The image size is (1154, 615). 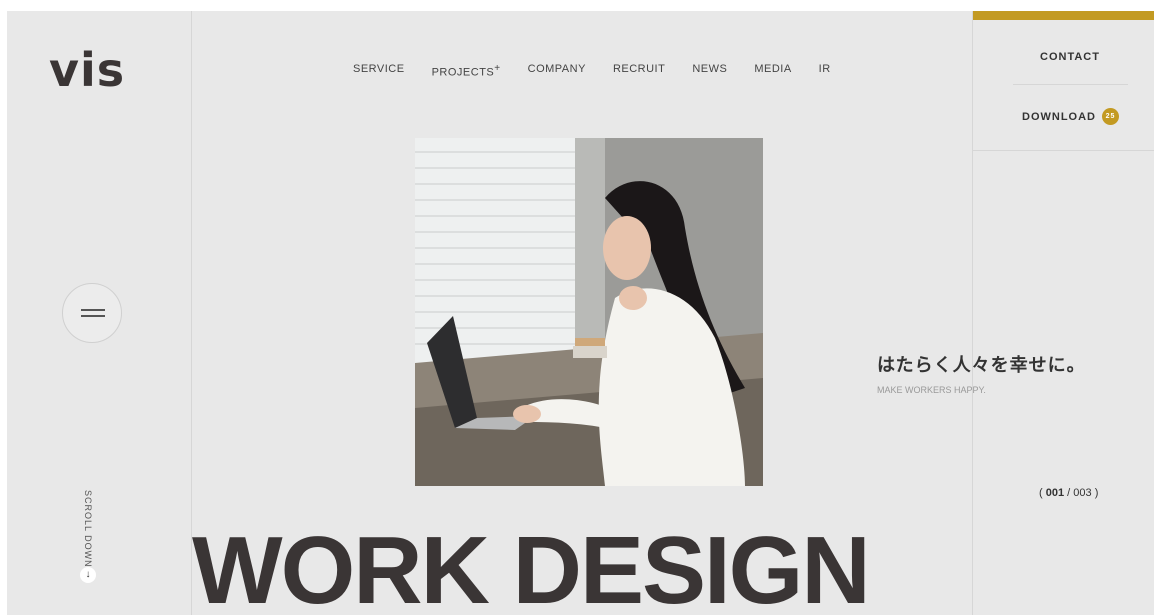 What do you see at coordinates (463, 72) in the screenshot?
I see `nav-item-projects-label: PROJECTS` at bounding box center [463, 72].